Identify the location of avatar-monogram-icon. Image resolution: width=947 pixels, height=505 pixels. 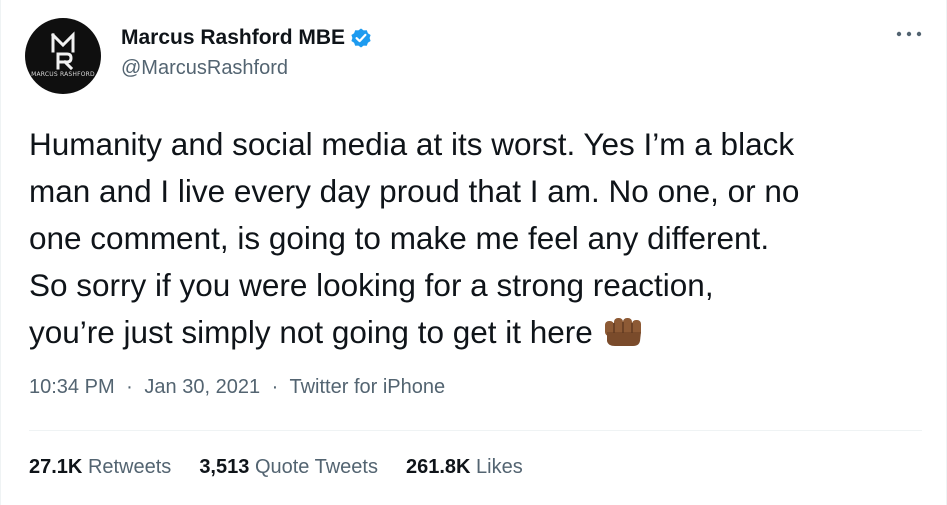
(62, 51).